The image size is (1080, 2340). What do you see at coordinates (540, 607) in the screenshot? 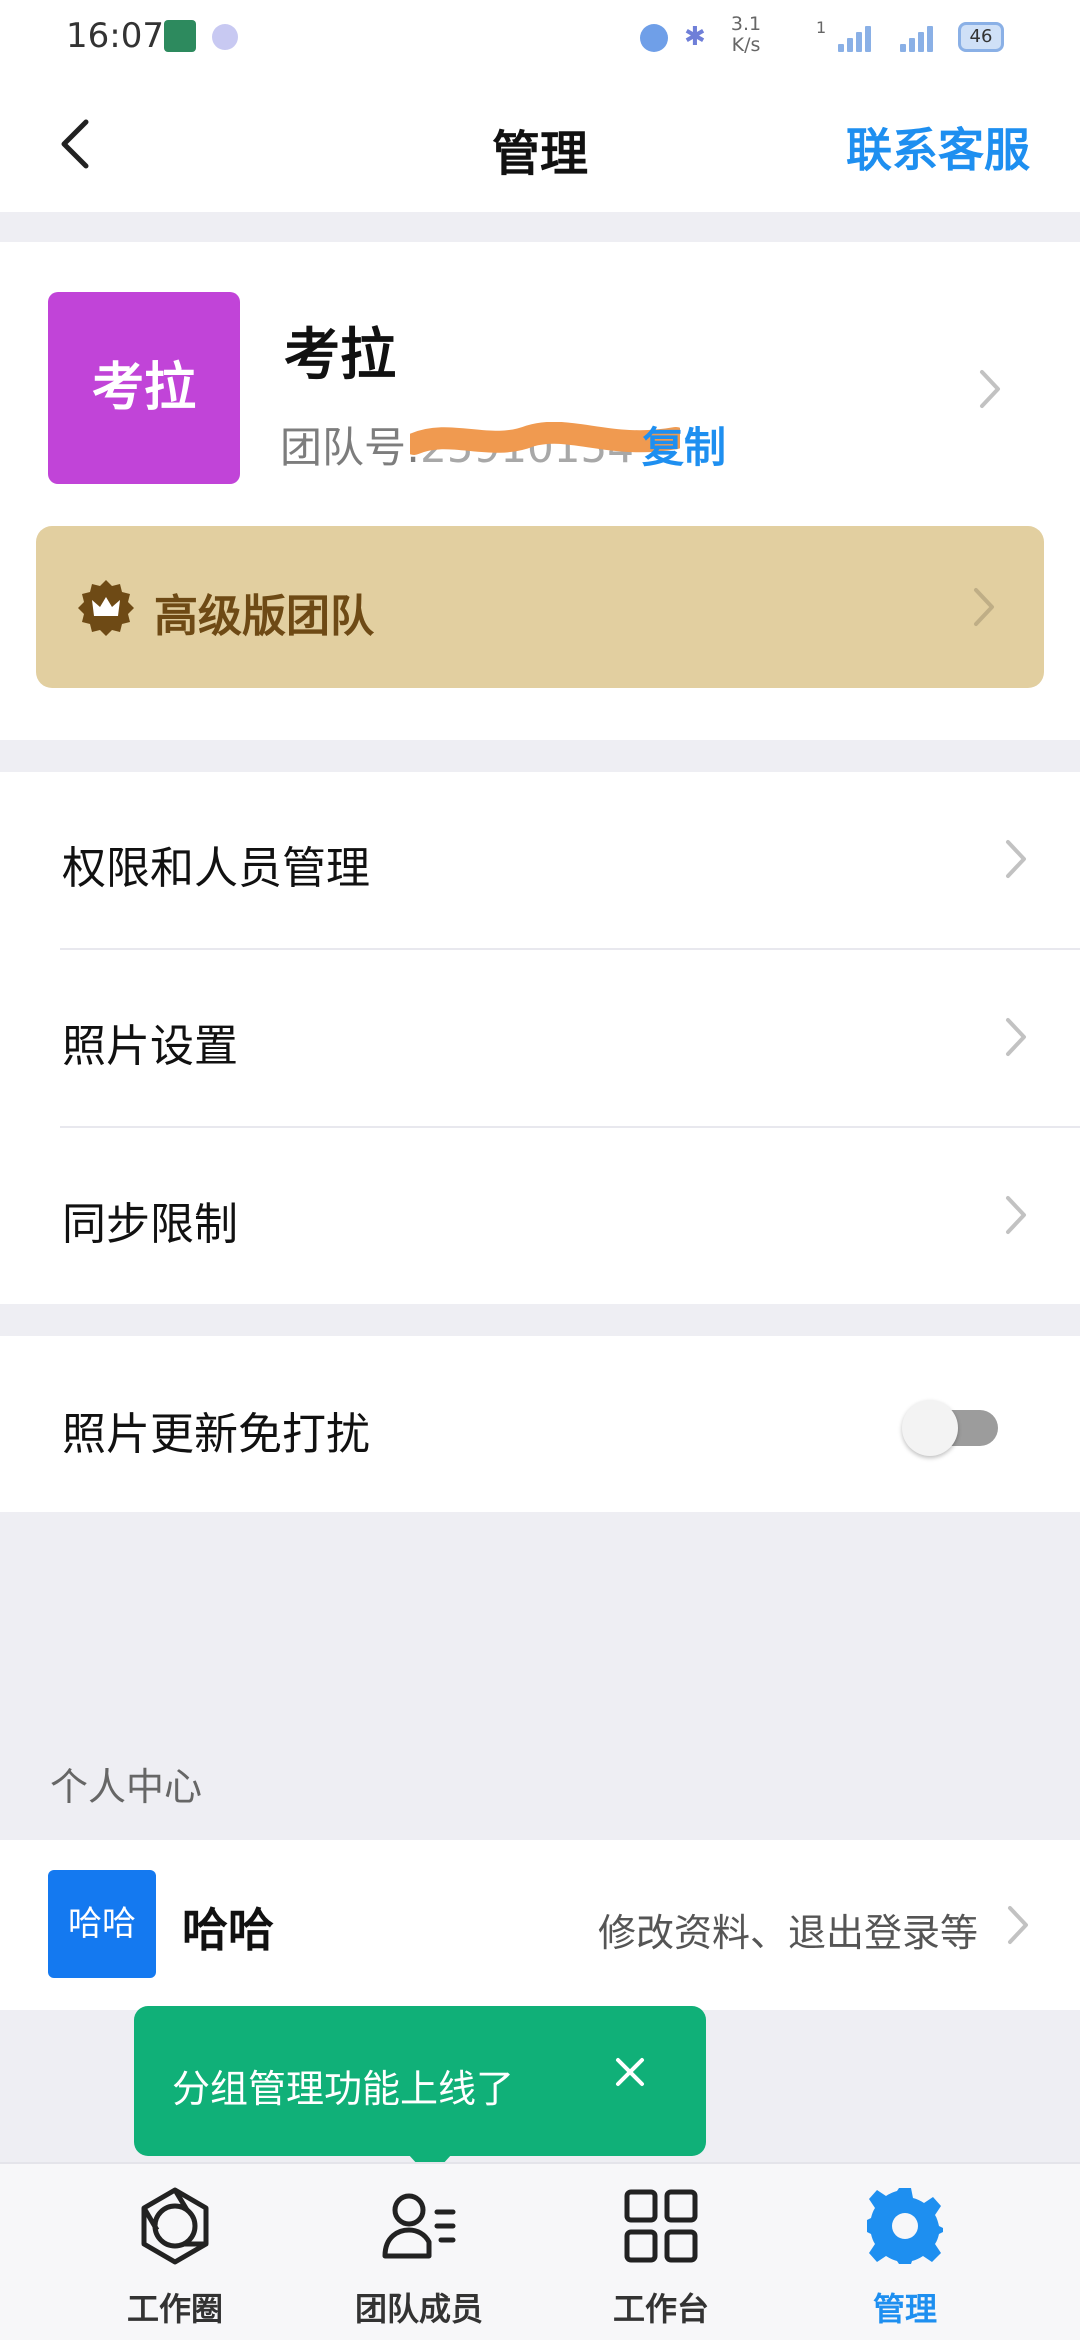
I see `premium-team-banner: 高级版团队` at bounding box center [540, 607].